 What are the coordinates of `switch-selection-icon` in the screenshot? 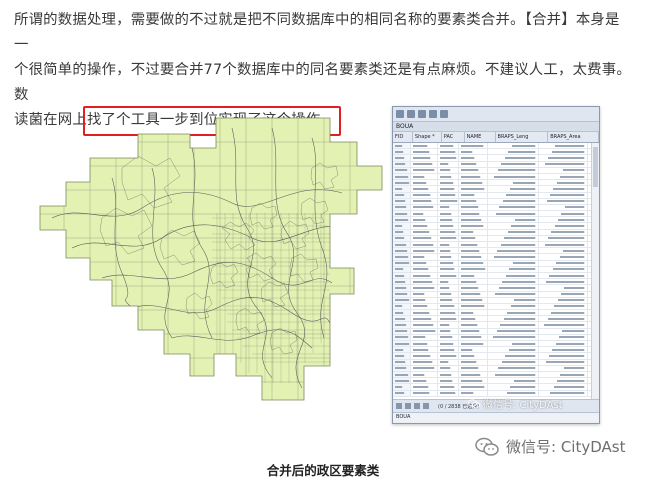 It's located at (433, 114).